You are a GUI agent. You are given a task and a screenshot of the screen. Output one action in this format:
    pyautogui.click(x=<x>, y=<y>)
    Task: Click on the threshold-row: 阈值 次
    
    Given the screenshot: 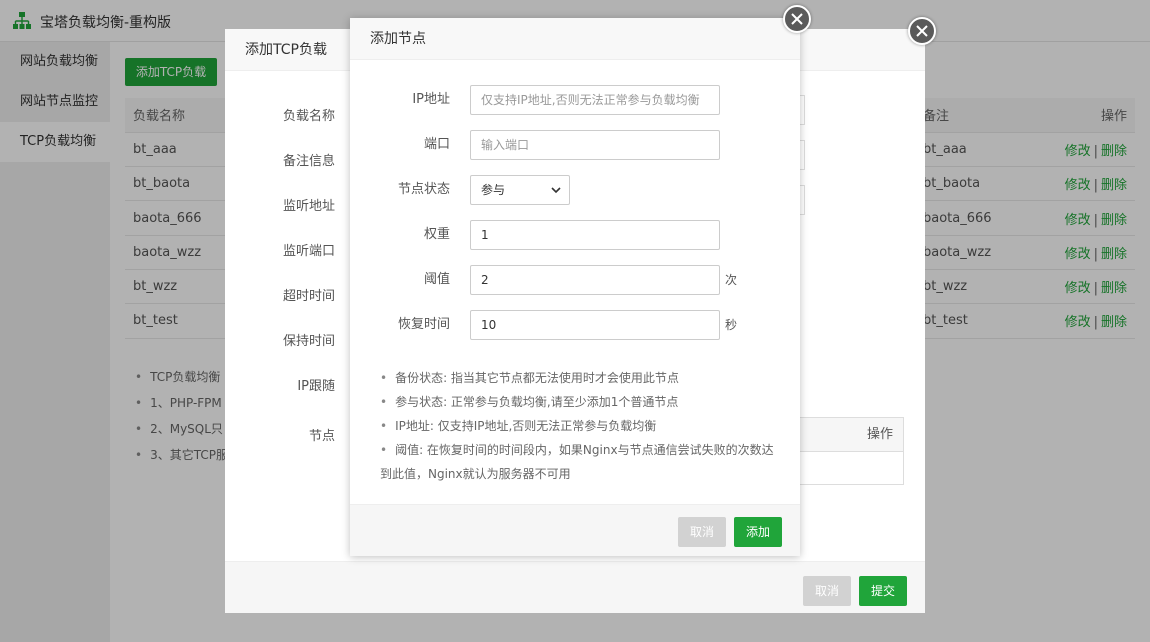 What is the action you would take?
    pyautogui.click(x=575, y=280)
    